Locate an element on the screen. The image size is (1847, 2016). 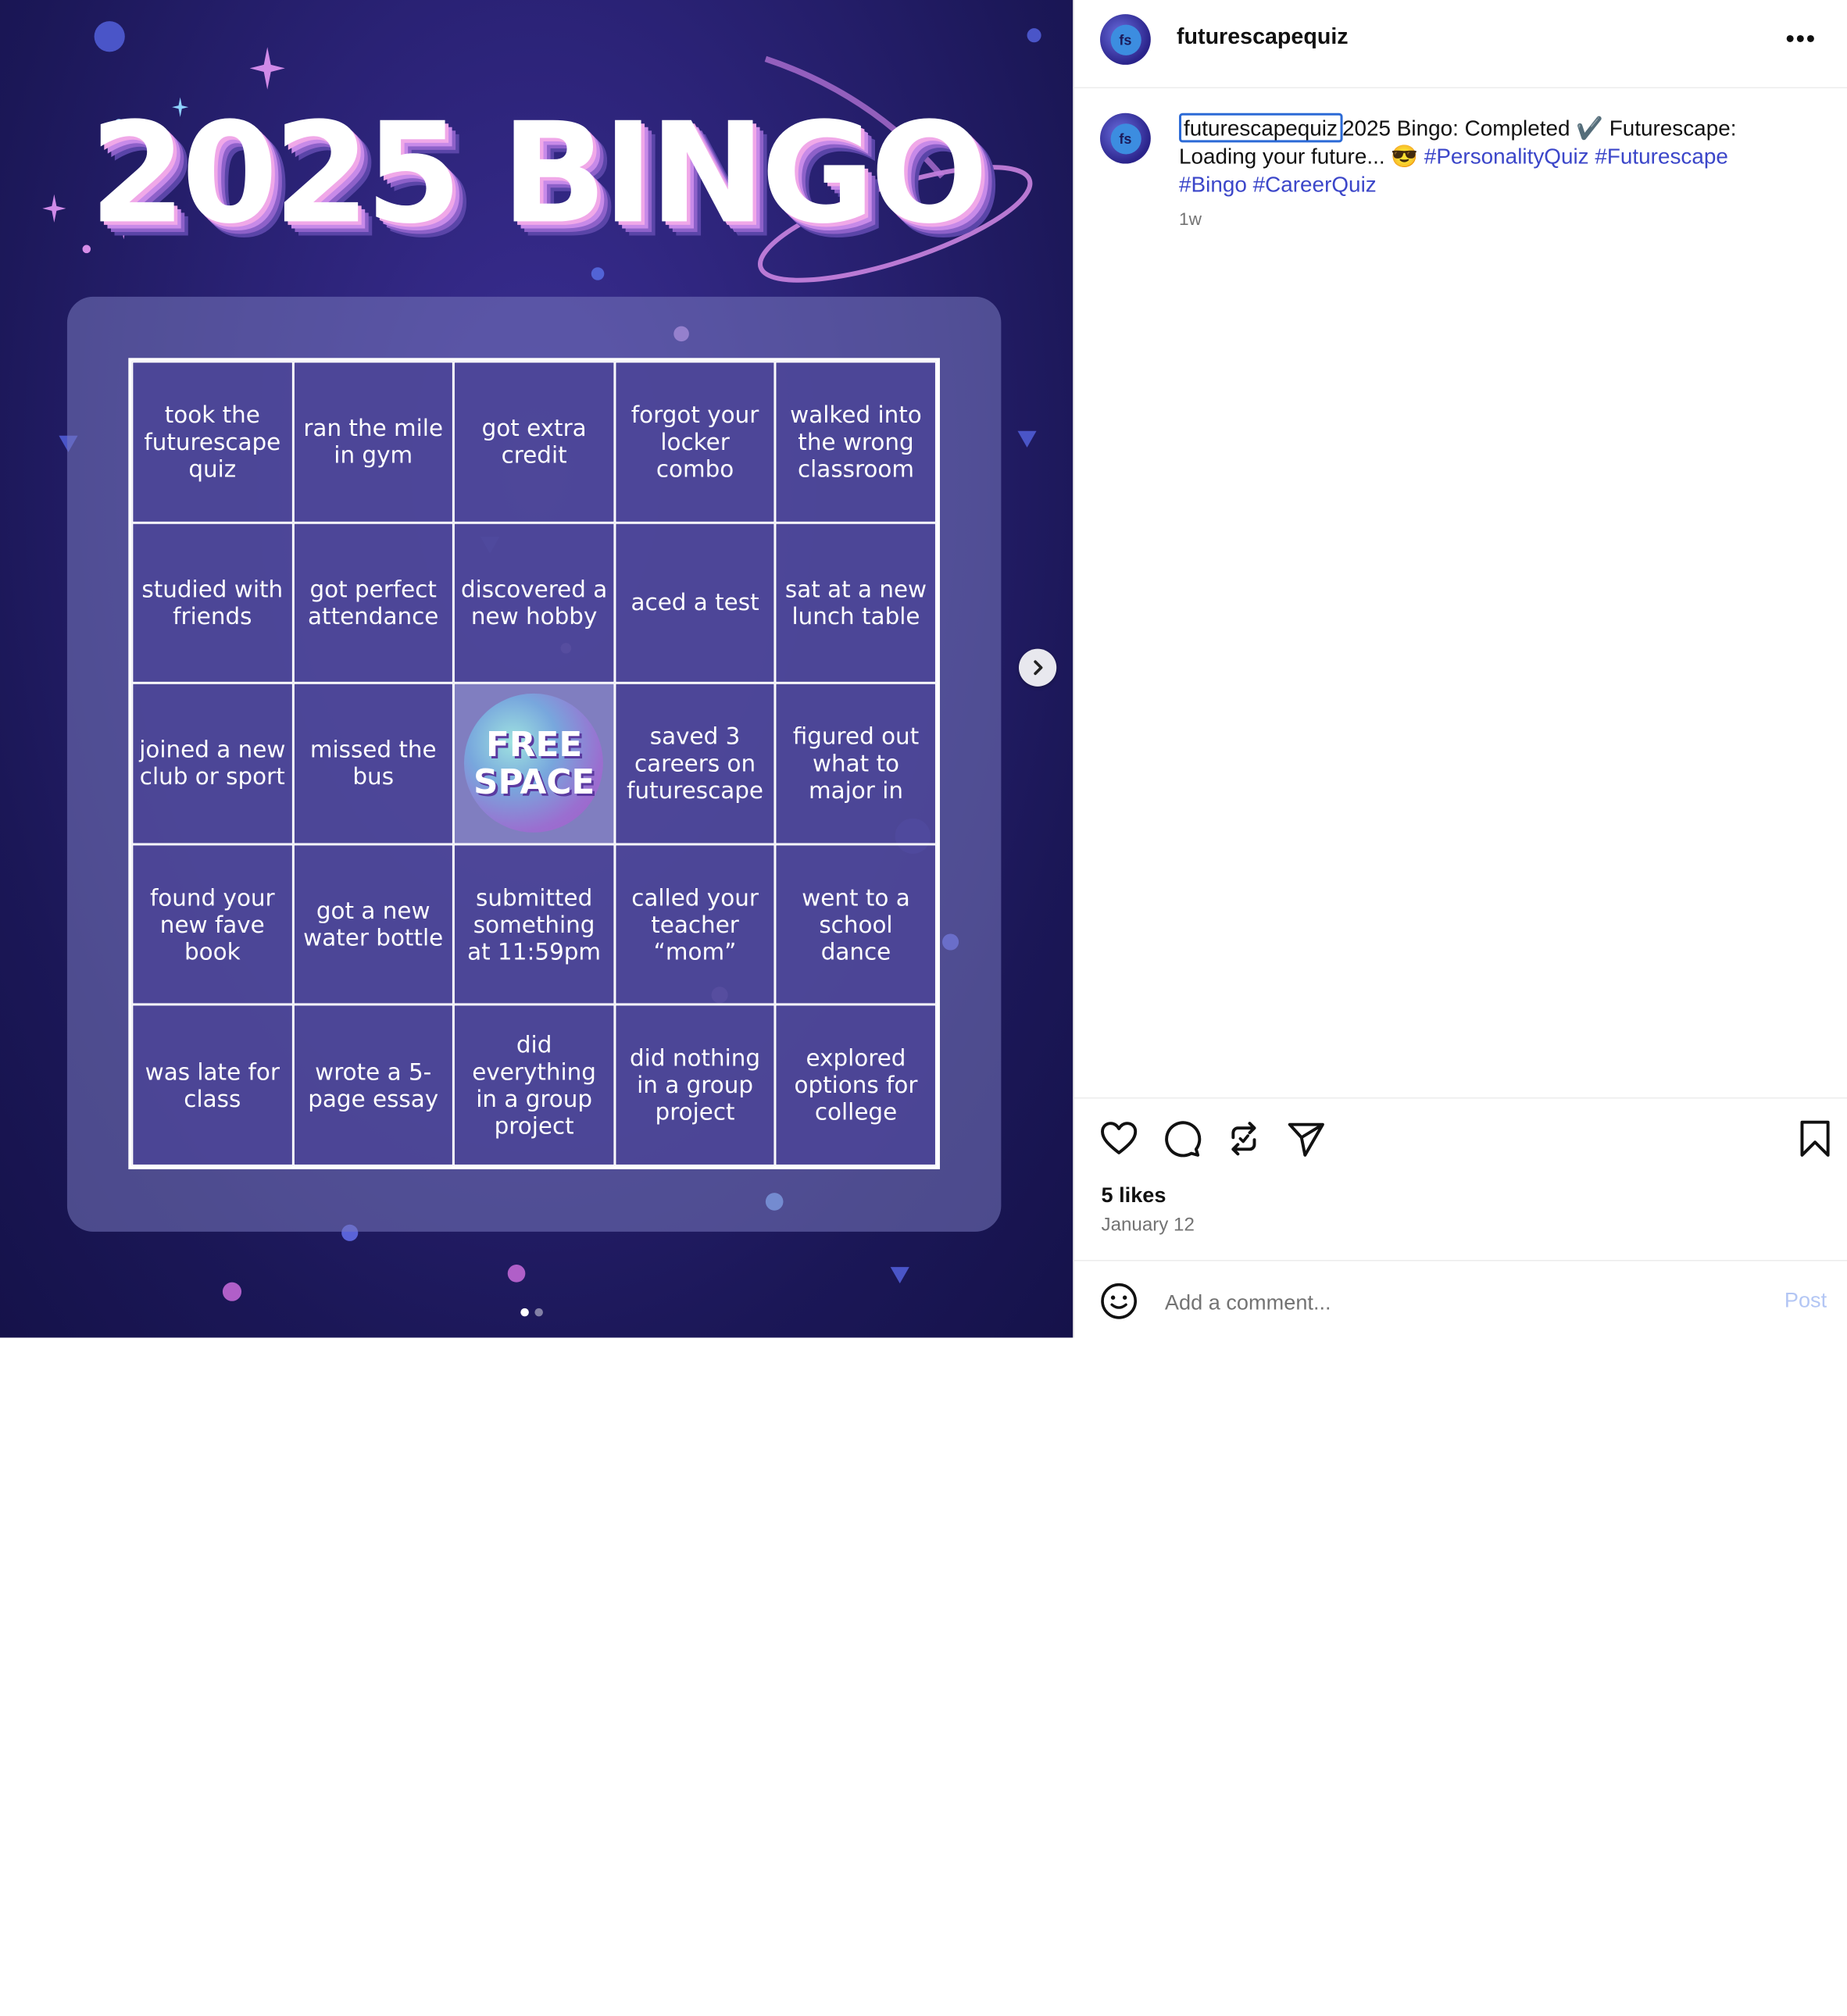
bingo-cell: forgot your locker combo is located at coordinates (695, 442).